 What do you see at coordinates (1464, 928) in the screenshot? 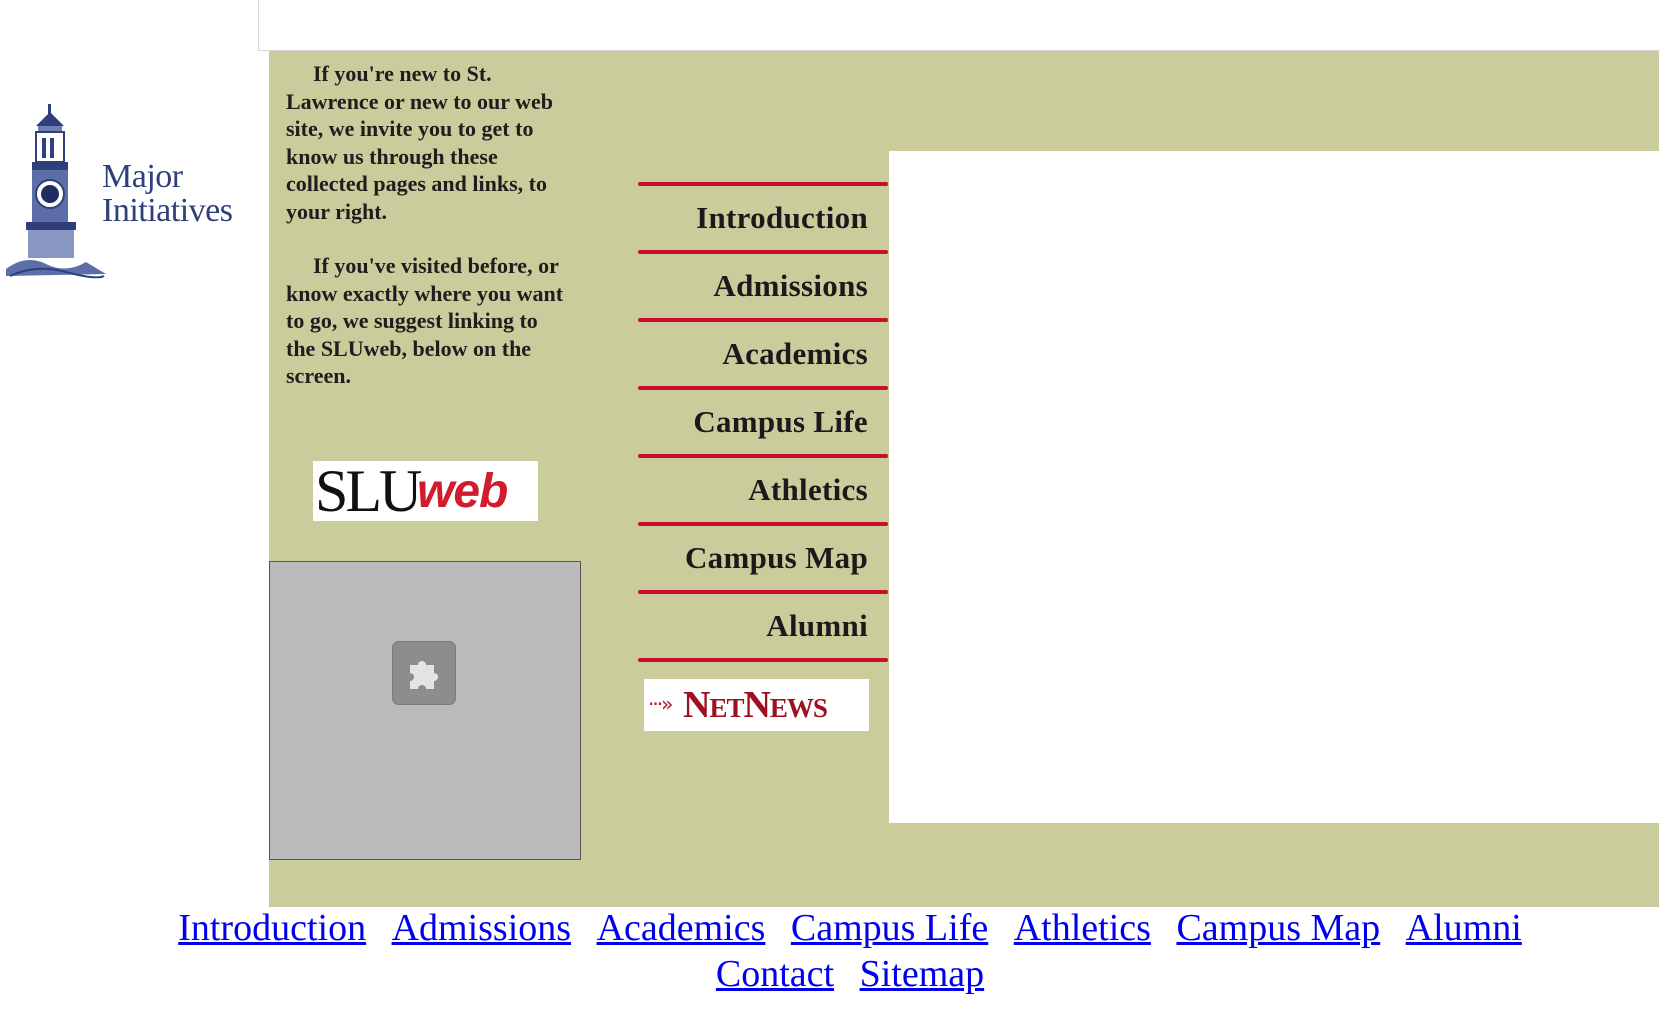
I see `footer-link-alumni: Alumni` at bounding box center [1464, 928].